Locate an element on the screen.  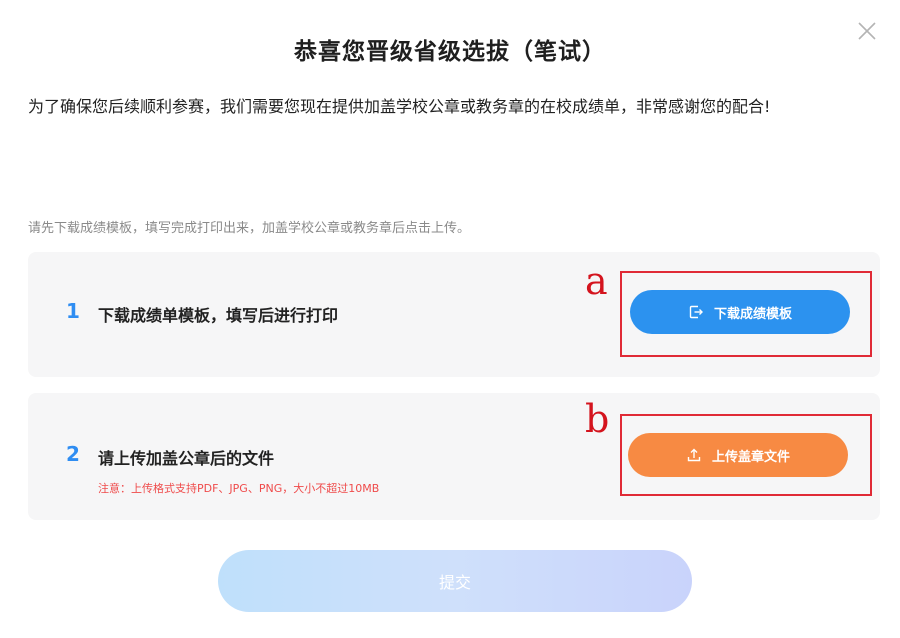
instruction-hint: 请先下载成绩模板，填写完成打印出来，加盖学校公章或教务章后点击上传。 is located at coordinates (249, 228).